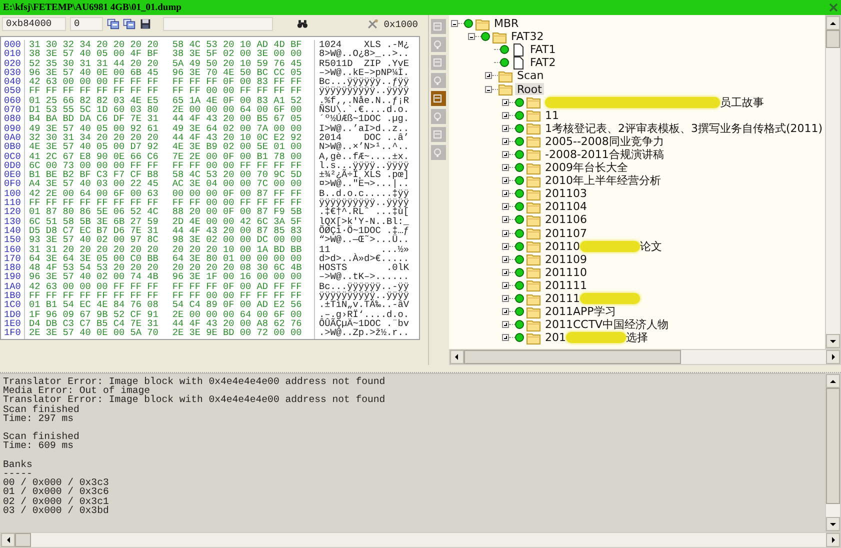 The image size is (841, 548). What do you see at coordinates (237, 295) in the screenshot?
I see `hex-bytes: FF FF 00 00 FF FF FF FF` at bounding box center [237, 295].